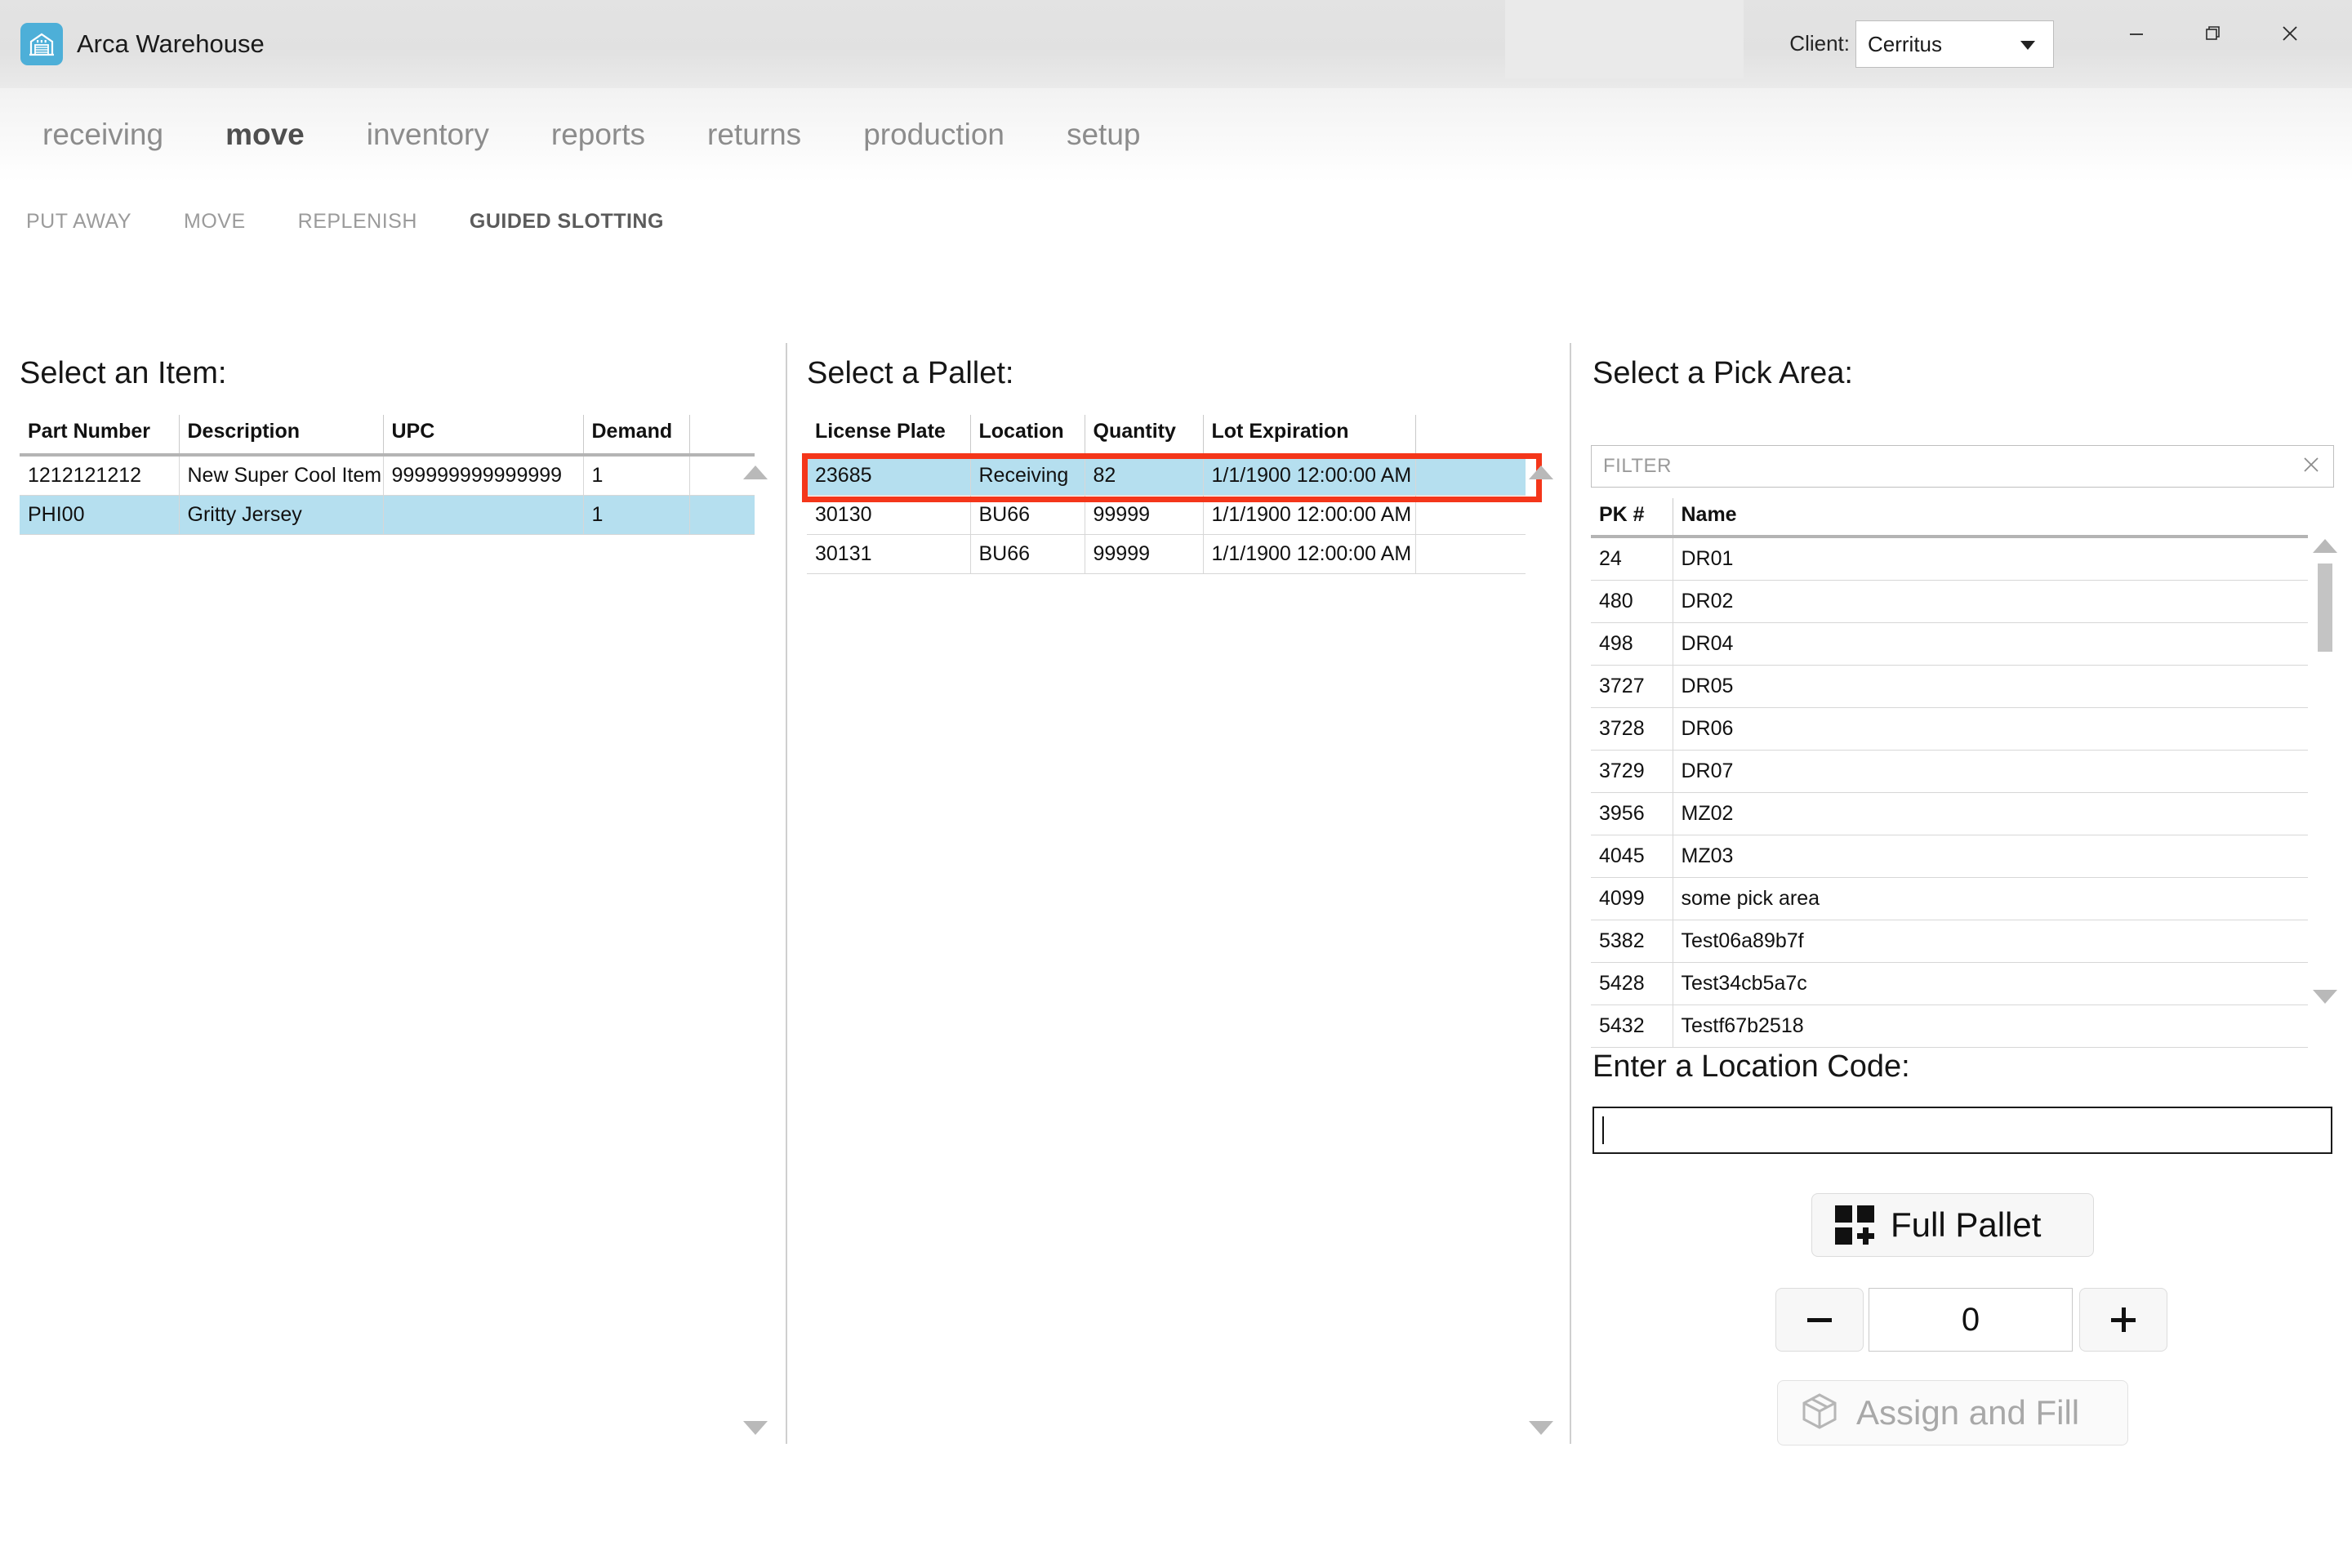  What do you see at coordinates (1541, 1428) in the screenshot?
I see `pallet-scroll-down-arrow` at bounding box center [1541, 1428].